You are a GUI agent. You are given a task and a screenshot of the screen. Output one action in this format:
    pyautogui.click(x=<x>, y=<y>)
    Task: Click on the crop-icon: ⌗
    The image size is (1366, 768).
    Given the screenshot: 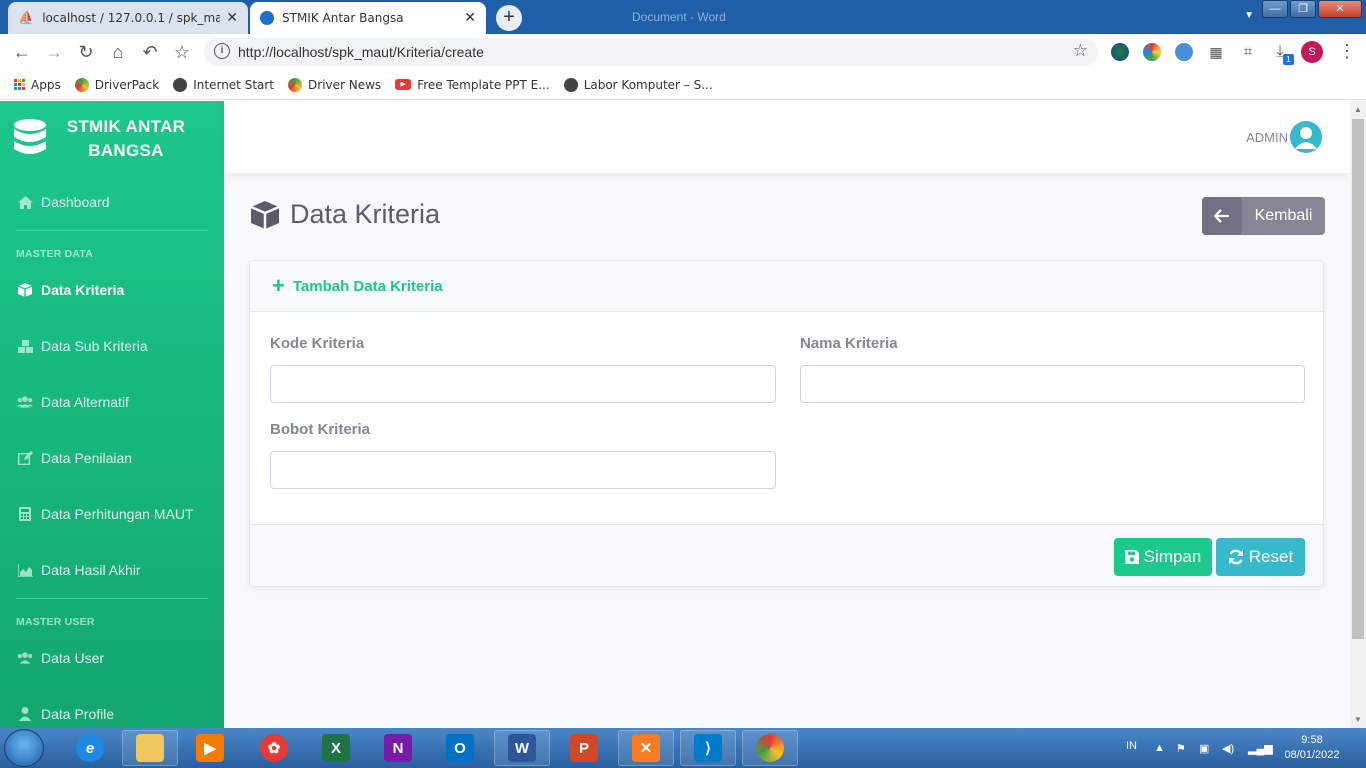 What is the action you would take?
    pyautogui.click(x=1248, y=52)
    